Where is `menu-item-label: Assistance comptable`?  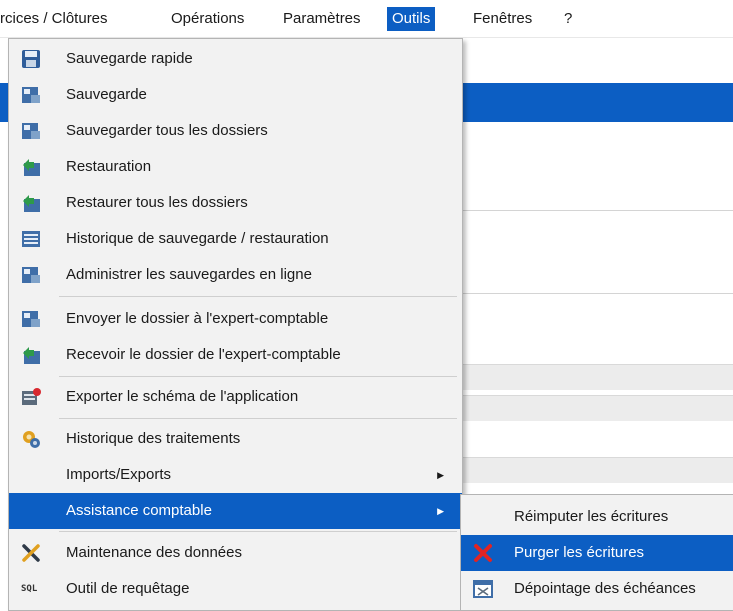 menu-item-label: Assistance comptable is located at coordinates (139, 510).